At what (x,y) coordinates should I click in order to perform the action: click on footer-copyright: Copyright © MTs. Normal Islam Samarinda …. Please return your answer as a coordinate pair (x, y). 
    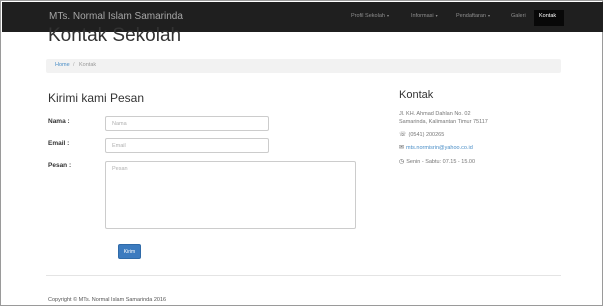
    Looking at the image, I should click on (107, 300).